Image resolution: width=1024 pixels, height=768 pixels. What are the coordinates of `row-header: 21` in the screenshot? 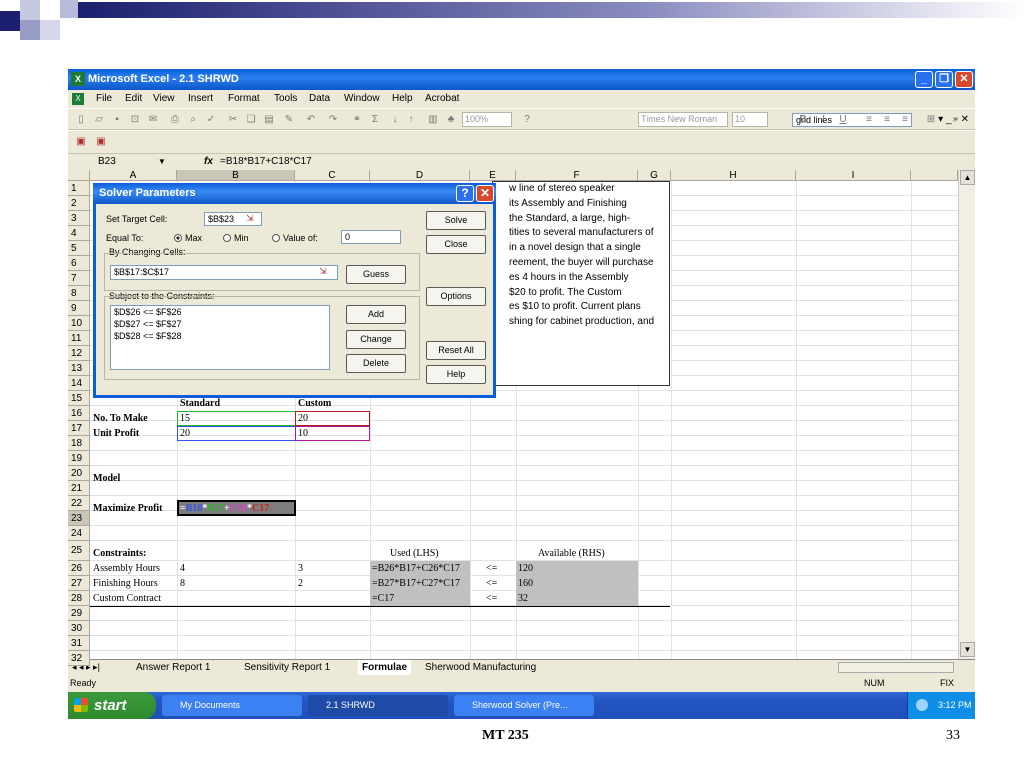 It's located at (79, 488).